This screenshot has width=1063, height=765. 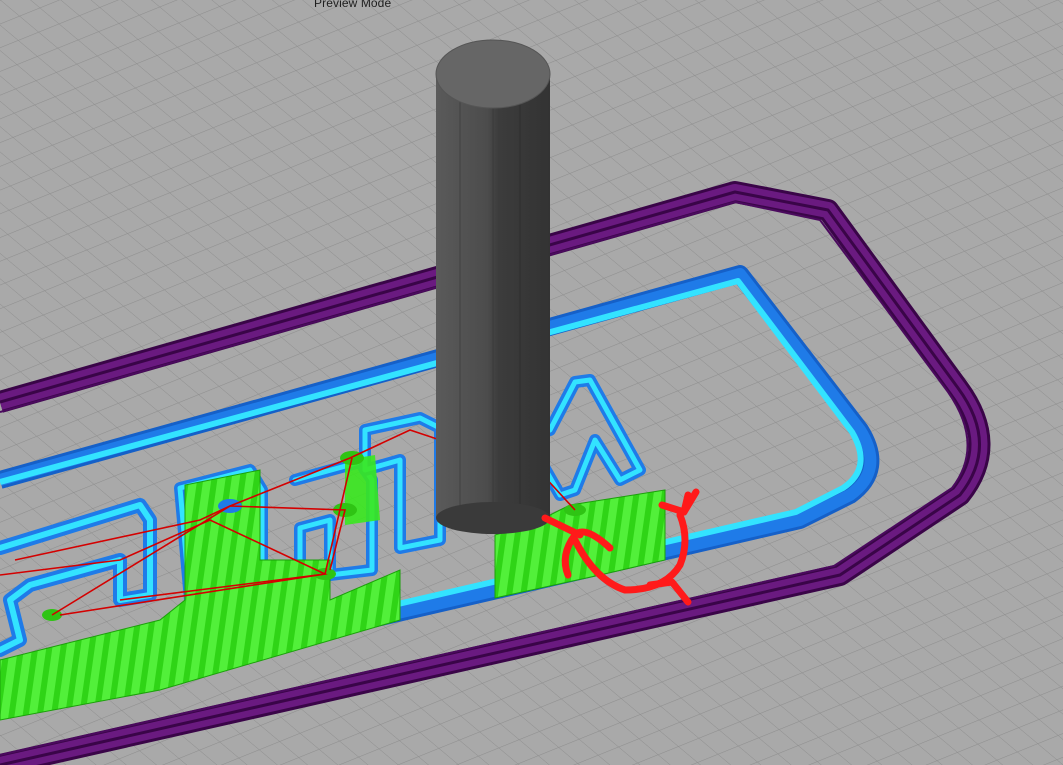 I want to click on nozzle, so click(x=493, y=286).